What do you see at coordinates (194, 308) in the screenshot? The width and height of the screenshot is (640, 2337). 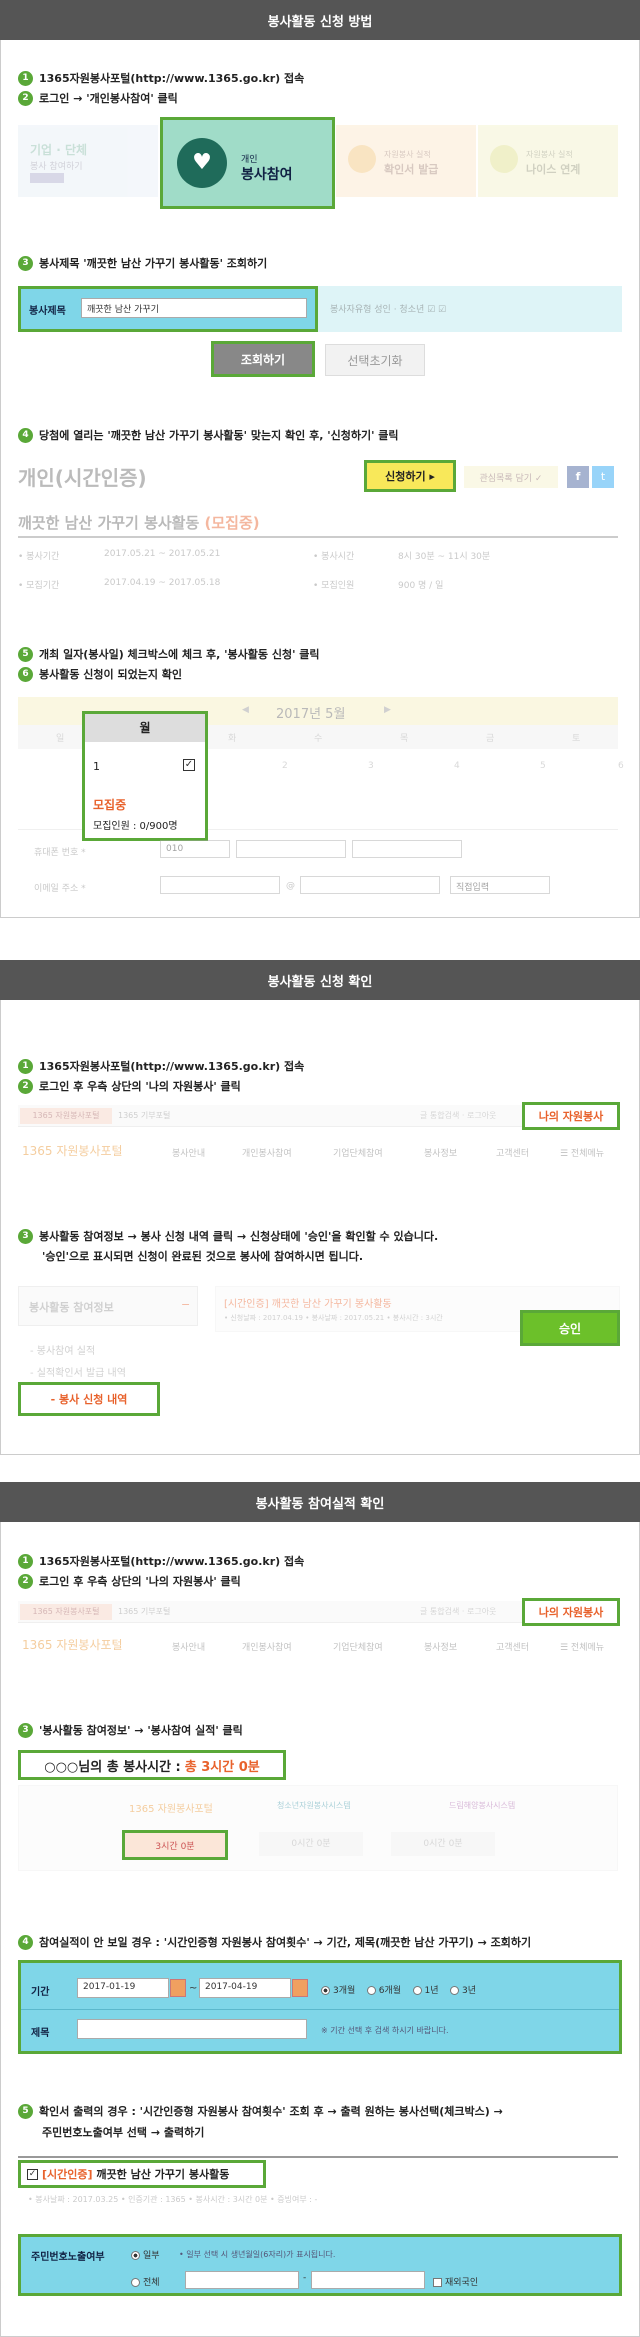 I see `search-title-input: 깨끗한 남산 가꾸기` at bounding box center [194, 308].